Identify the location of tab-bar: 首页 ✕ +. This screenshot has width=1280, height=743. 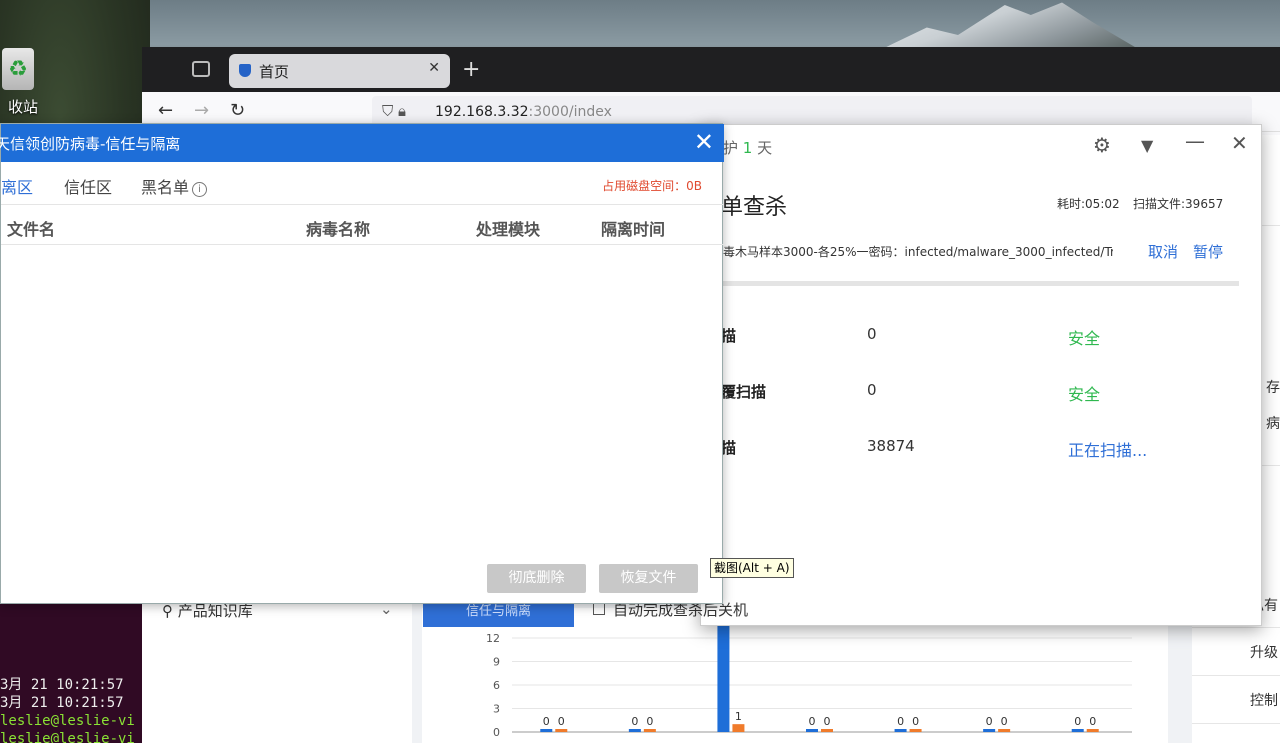
(711, 69).